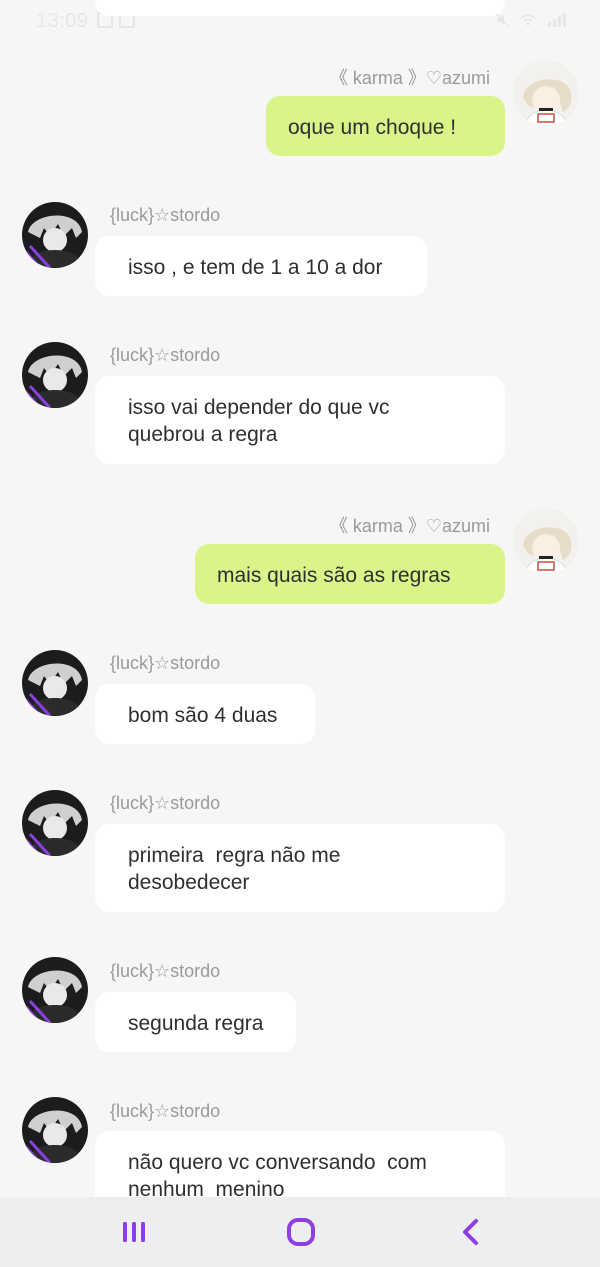  I want to click on message-bubble: segunda regra, so click(195, 1022).